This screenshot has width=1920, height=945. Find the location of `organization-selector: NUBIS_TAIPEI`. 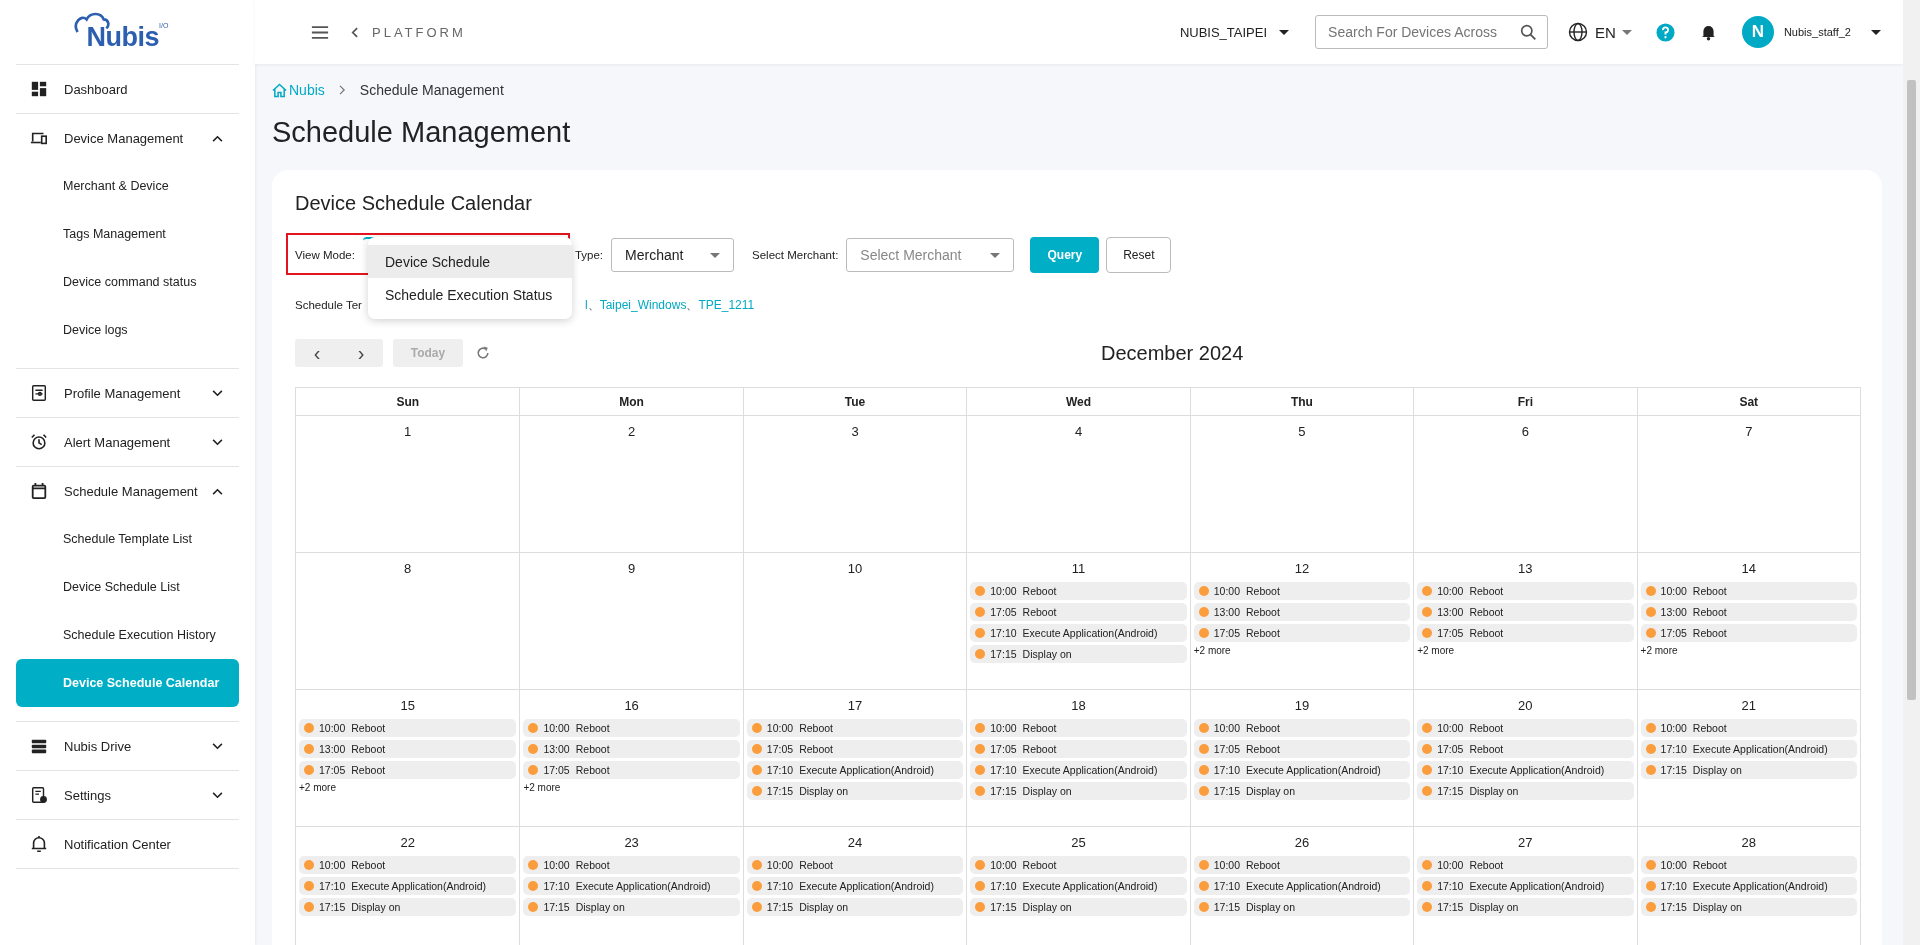

organization-selector: NUBIS_TAIPEI is located at coordinates (1234, 32).